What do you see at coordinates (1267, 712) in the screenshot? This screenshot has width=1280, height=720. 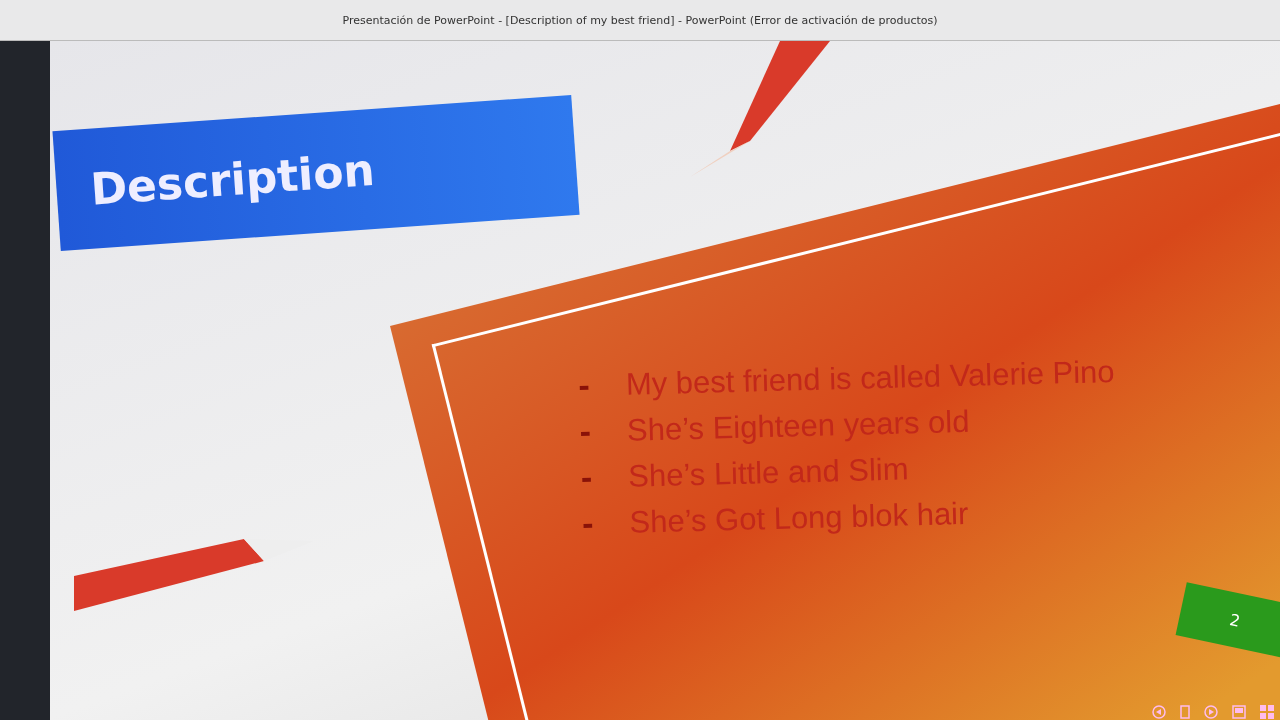 I see `grid-icon` at bounding box center [1267, 712].